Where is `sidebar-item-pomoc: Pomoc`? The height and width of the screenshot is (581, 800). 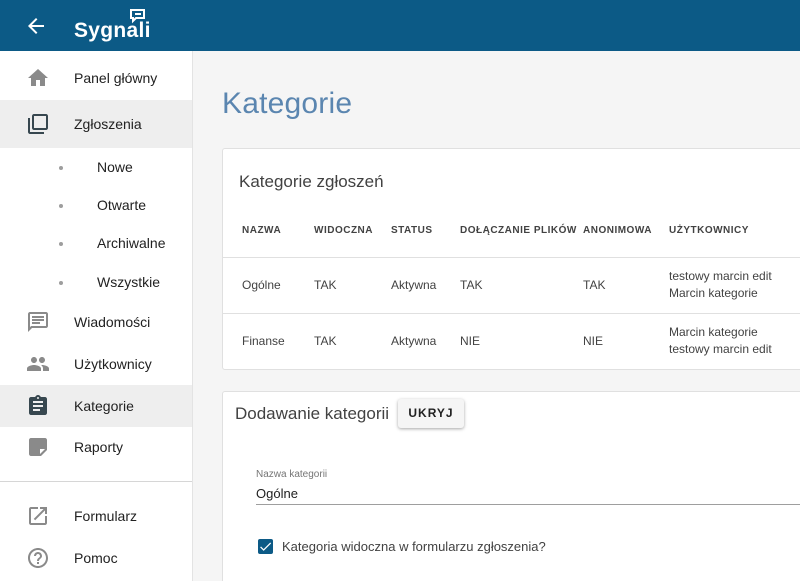 sidebar-item-pomoc: Pomoc is located at coordinates (96, 558).